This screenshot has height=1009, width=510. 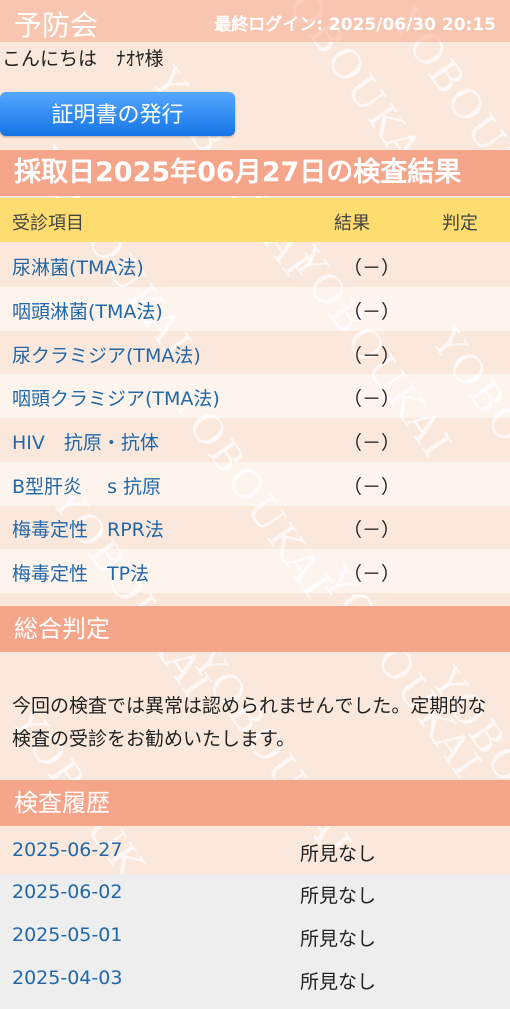 I want to click on test-item-link: B型肝炎 s 抗原, so click(x=86, y=485).